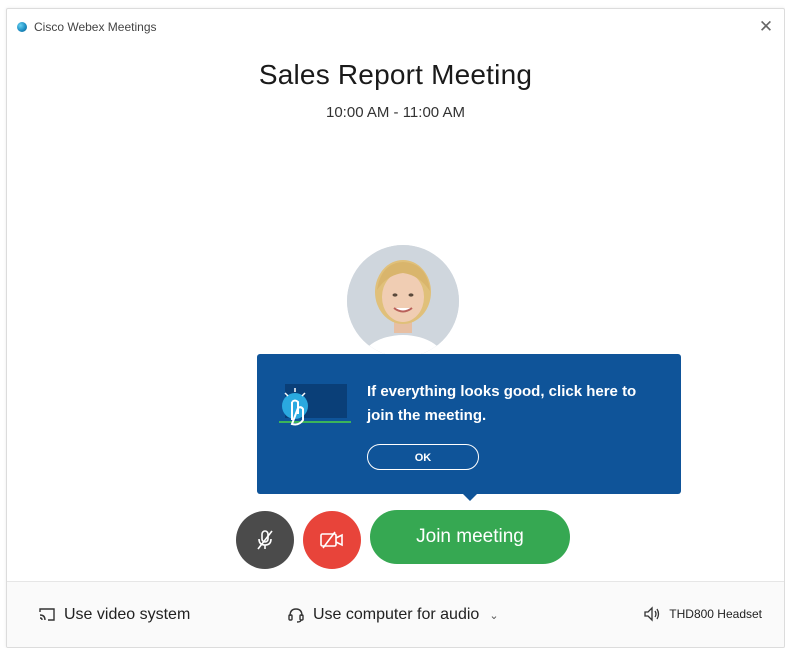 The height and width of the screenshot is (648, 785). I want to click on avatar-image, so click(403, 301).